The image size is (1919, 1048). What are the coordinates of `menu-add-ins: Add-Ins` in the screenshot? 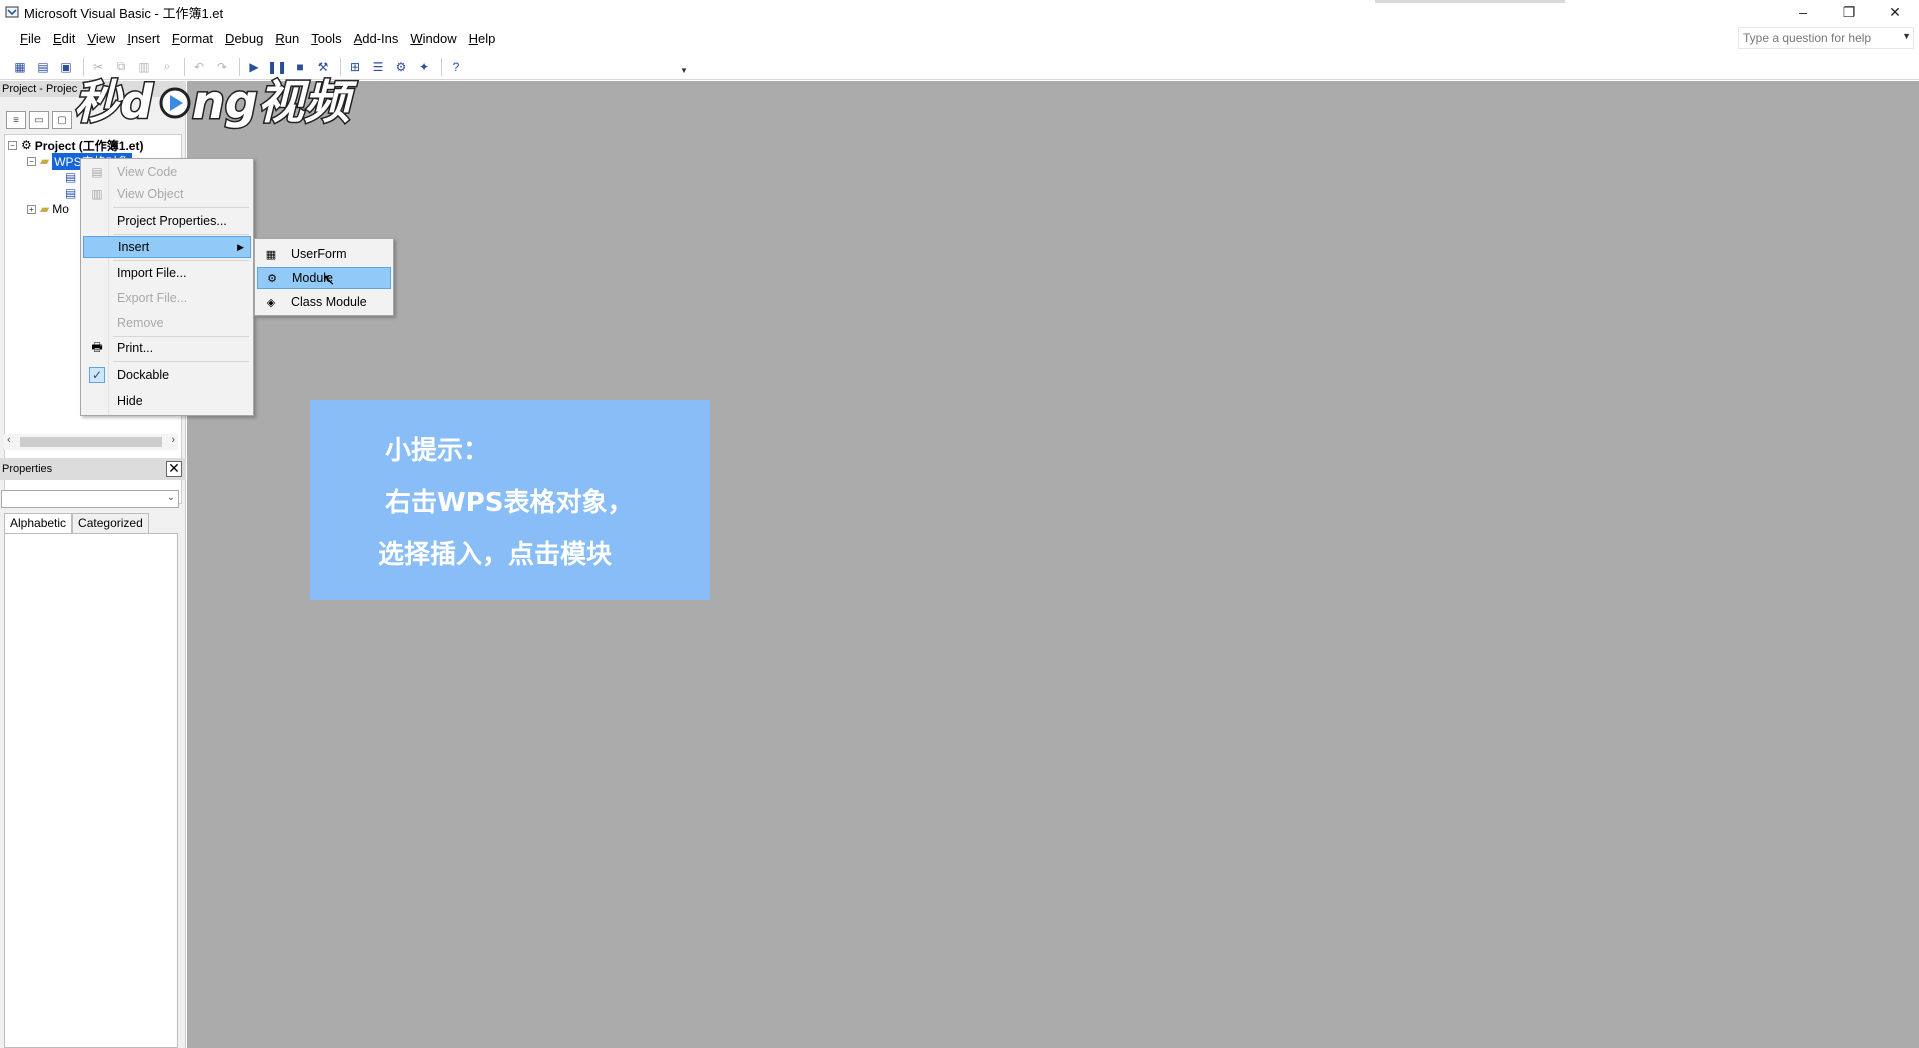 It's located at (376, 38).